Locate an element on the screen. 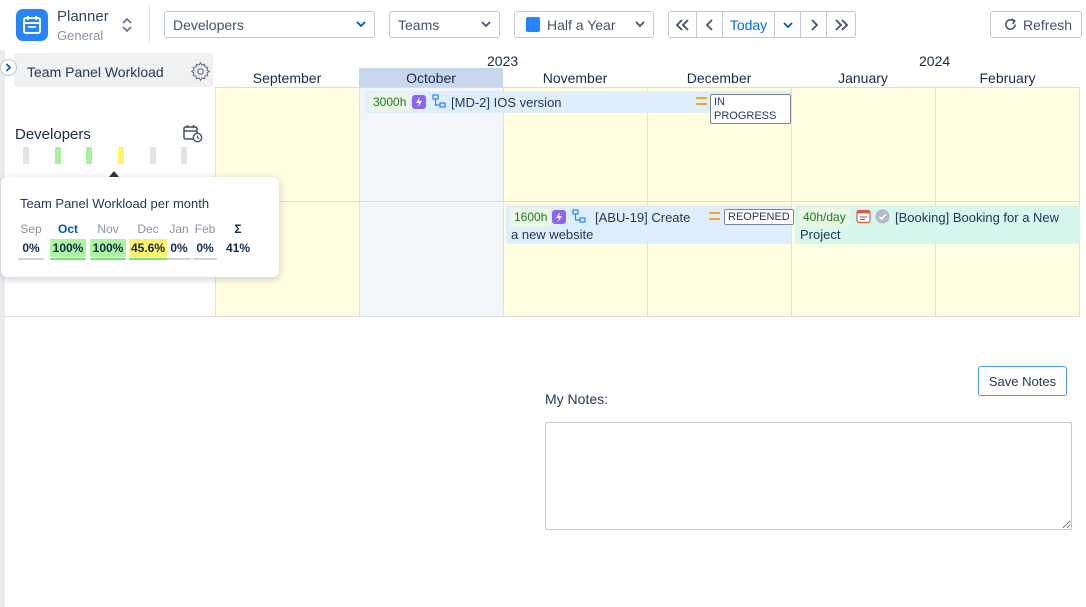 This screenshot has width=1086, height=607. refresh-icon is located at coordinates (1010, 24).